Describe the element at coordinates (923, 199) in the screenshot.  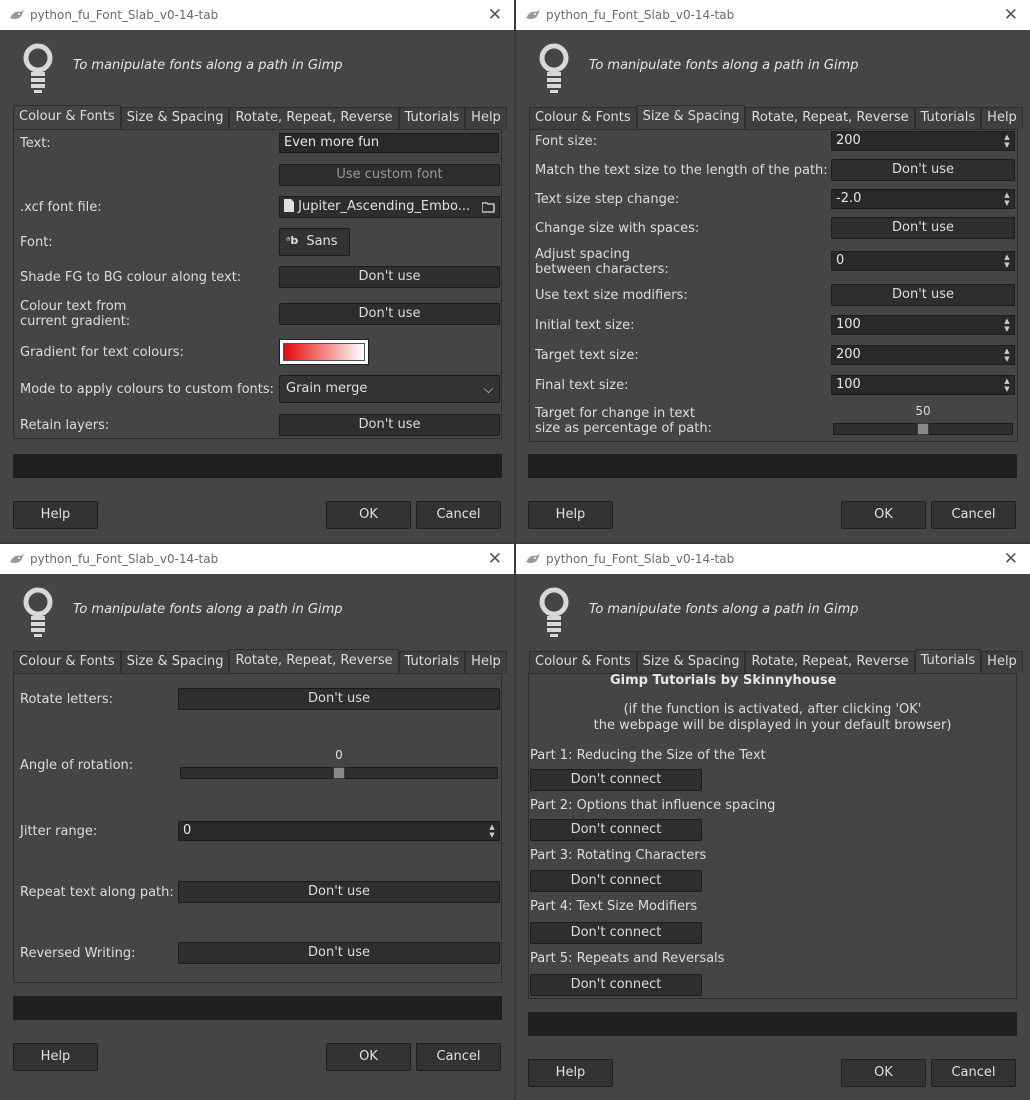
I see `step-spinner: -2.0 ▲ ▼` at that location.